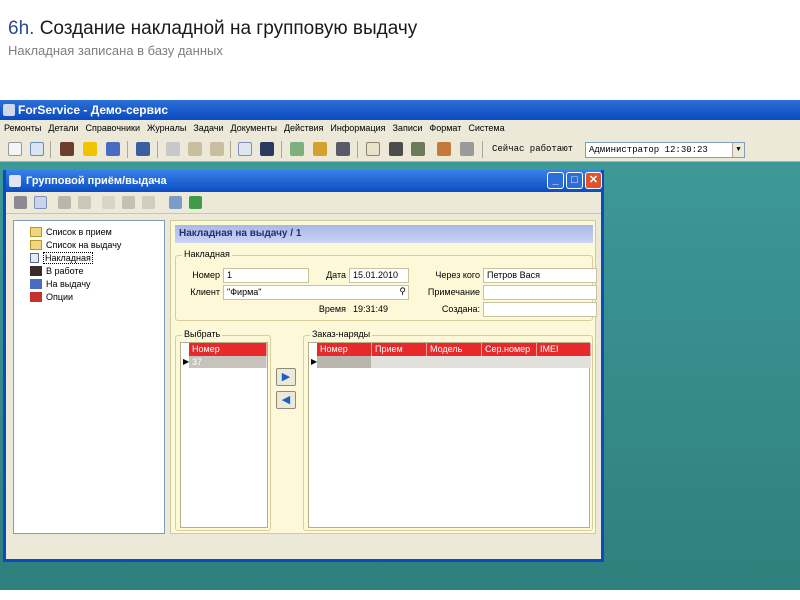 This screenshot has height=600, width=800. Describe the element at coordinates (357, 126) in the screenshot. I see `menu-info: Информация` at that location.